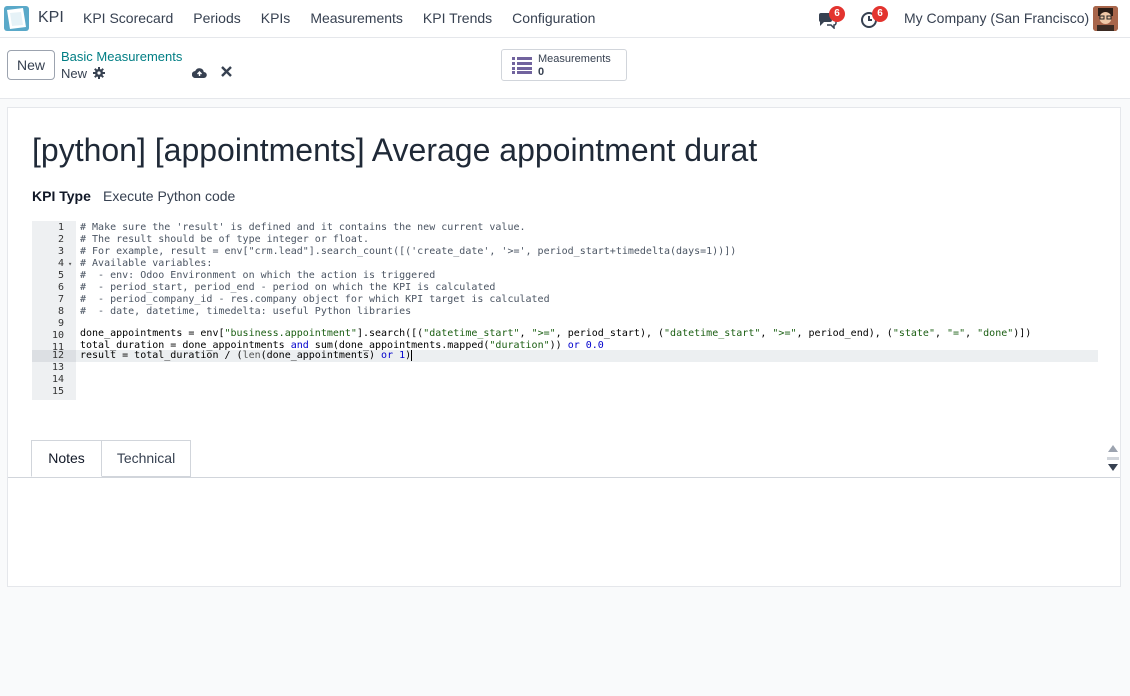  What do you see at coordinates (251, 355) in the screenshot?
I see `code-builtin: len` at bounding box center [251, 355].